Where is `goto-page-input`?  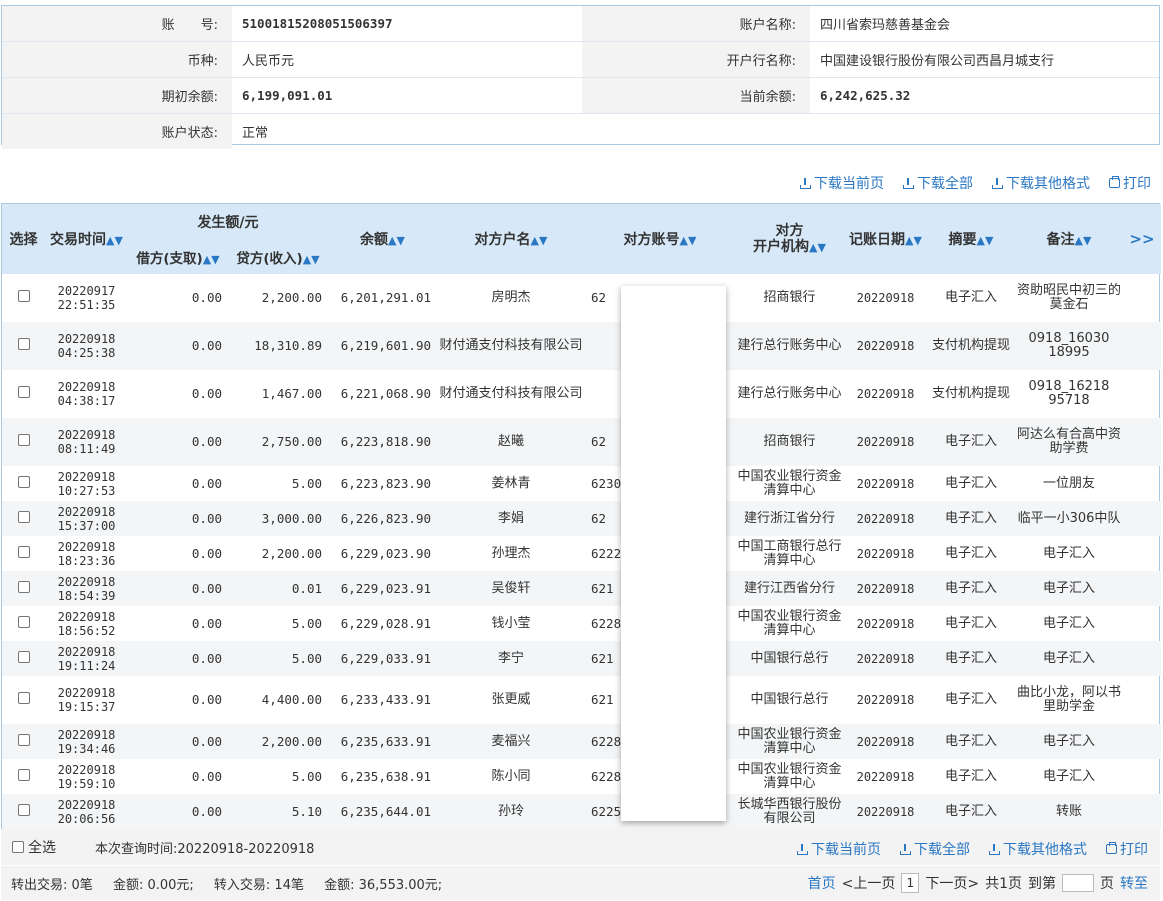
goto-page-input is located at coordinates (1078, 883).